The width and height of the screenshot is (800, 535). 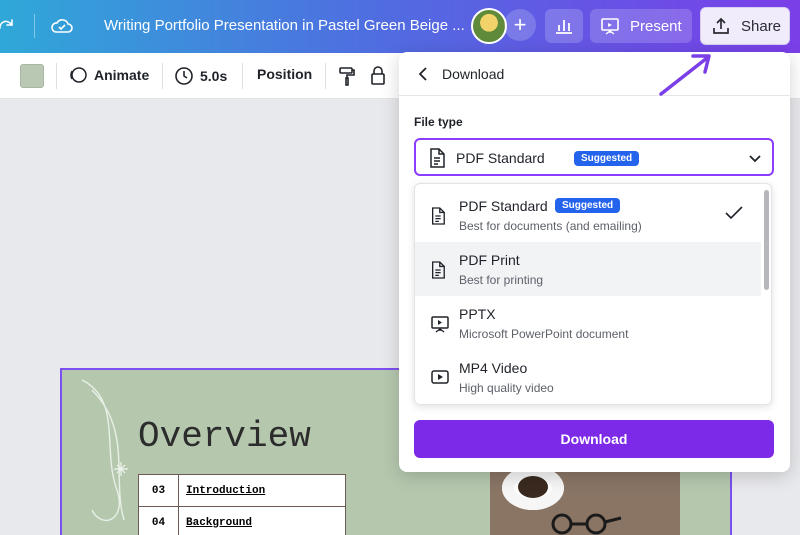 I want to click on animate-label: Animate, so click(x=122, y=75).